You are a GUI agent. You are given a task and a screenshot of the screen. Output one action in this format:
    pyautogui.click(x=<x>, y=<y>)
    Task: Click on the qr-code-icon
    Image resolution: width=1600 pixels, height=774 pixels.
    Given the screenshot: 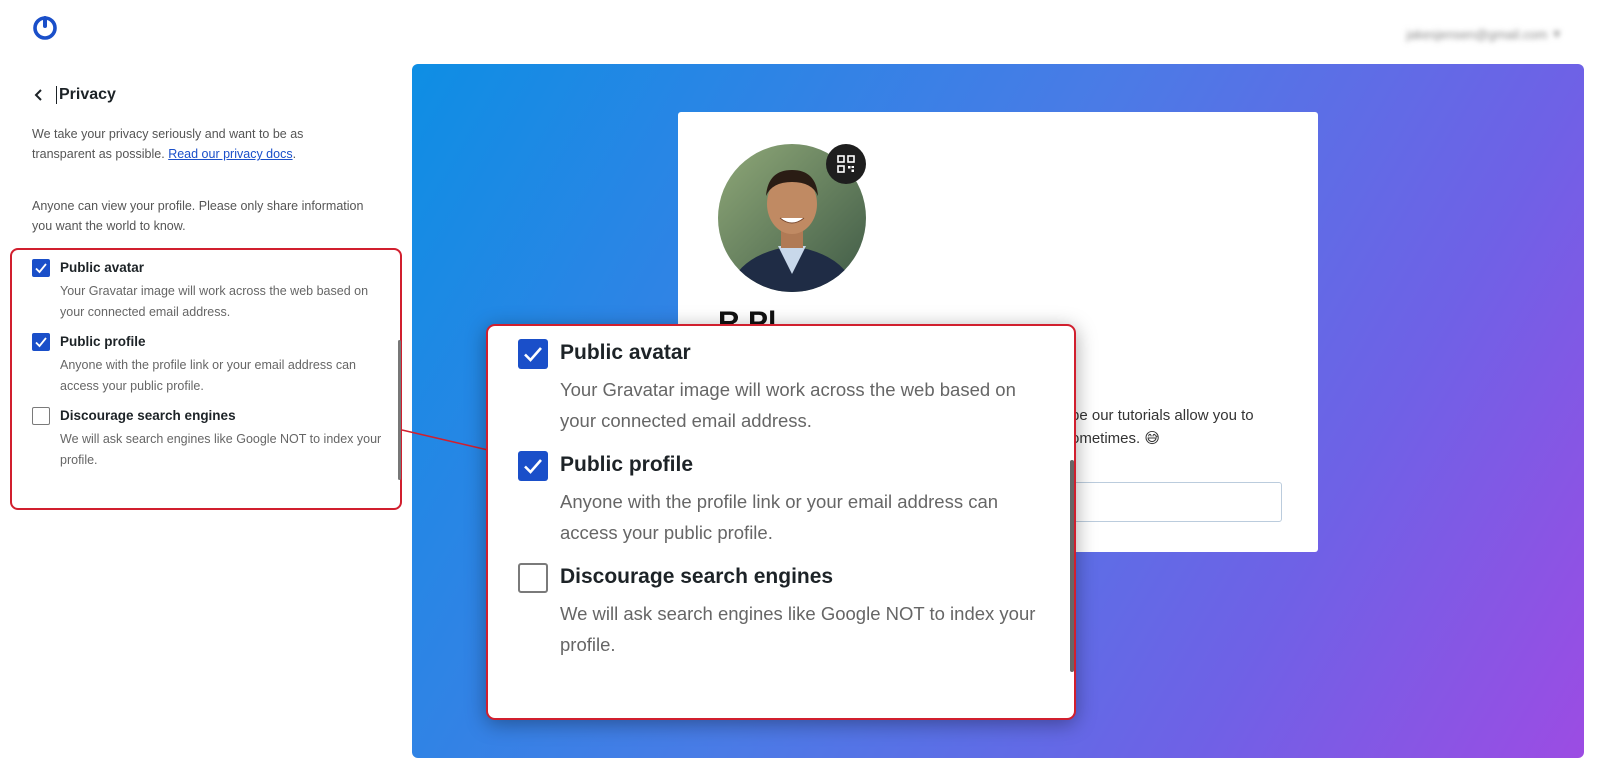 What is the action you would take?
    pyautogui.click(x=846, y=164)
    